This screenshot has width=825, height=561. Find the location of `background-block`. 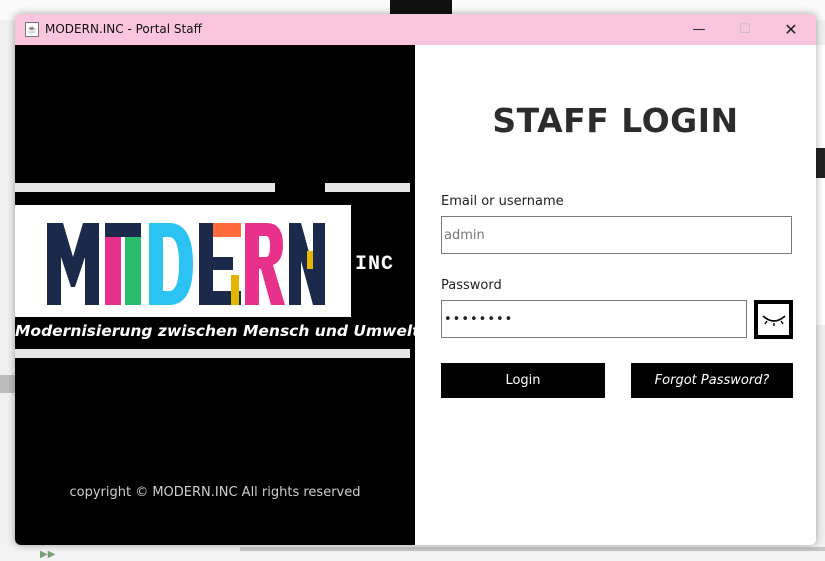

background-block is located at coordinates (421, 7).